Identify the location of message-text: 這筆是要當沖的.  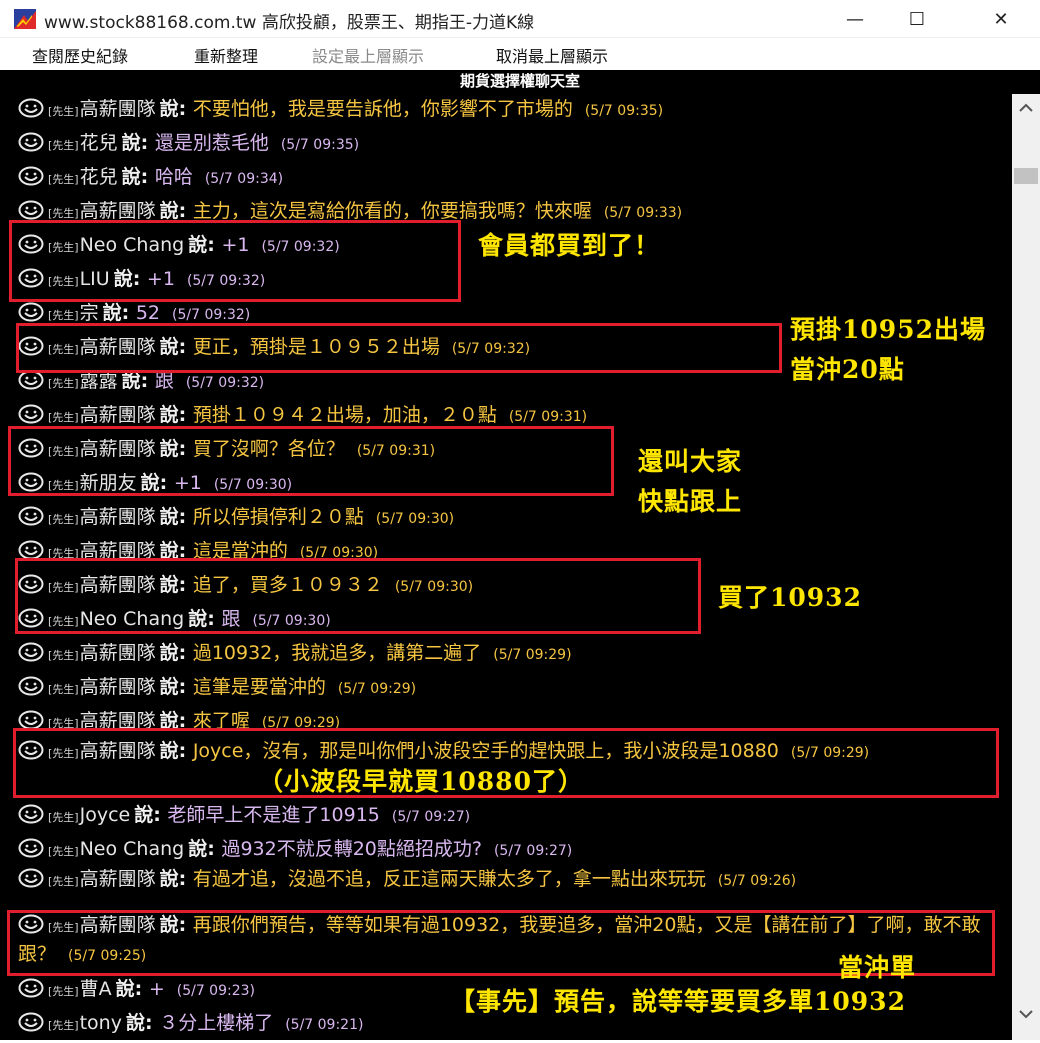
(259, 687).